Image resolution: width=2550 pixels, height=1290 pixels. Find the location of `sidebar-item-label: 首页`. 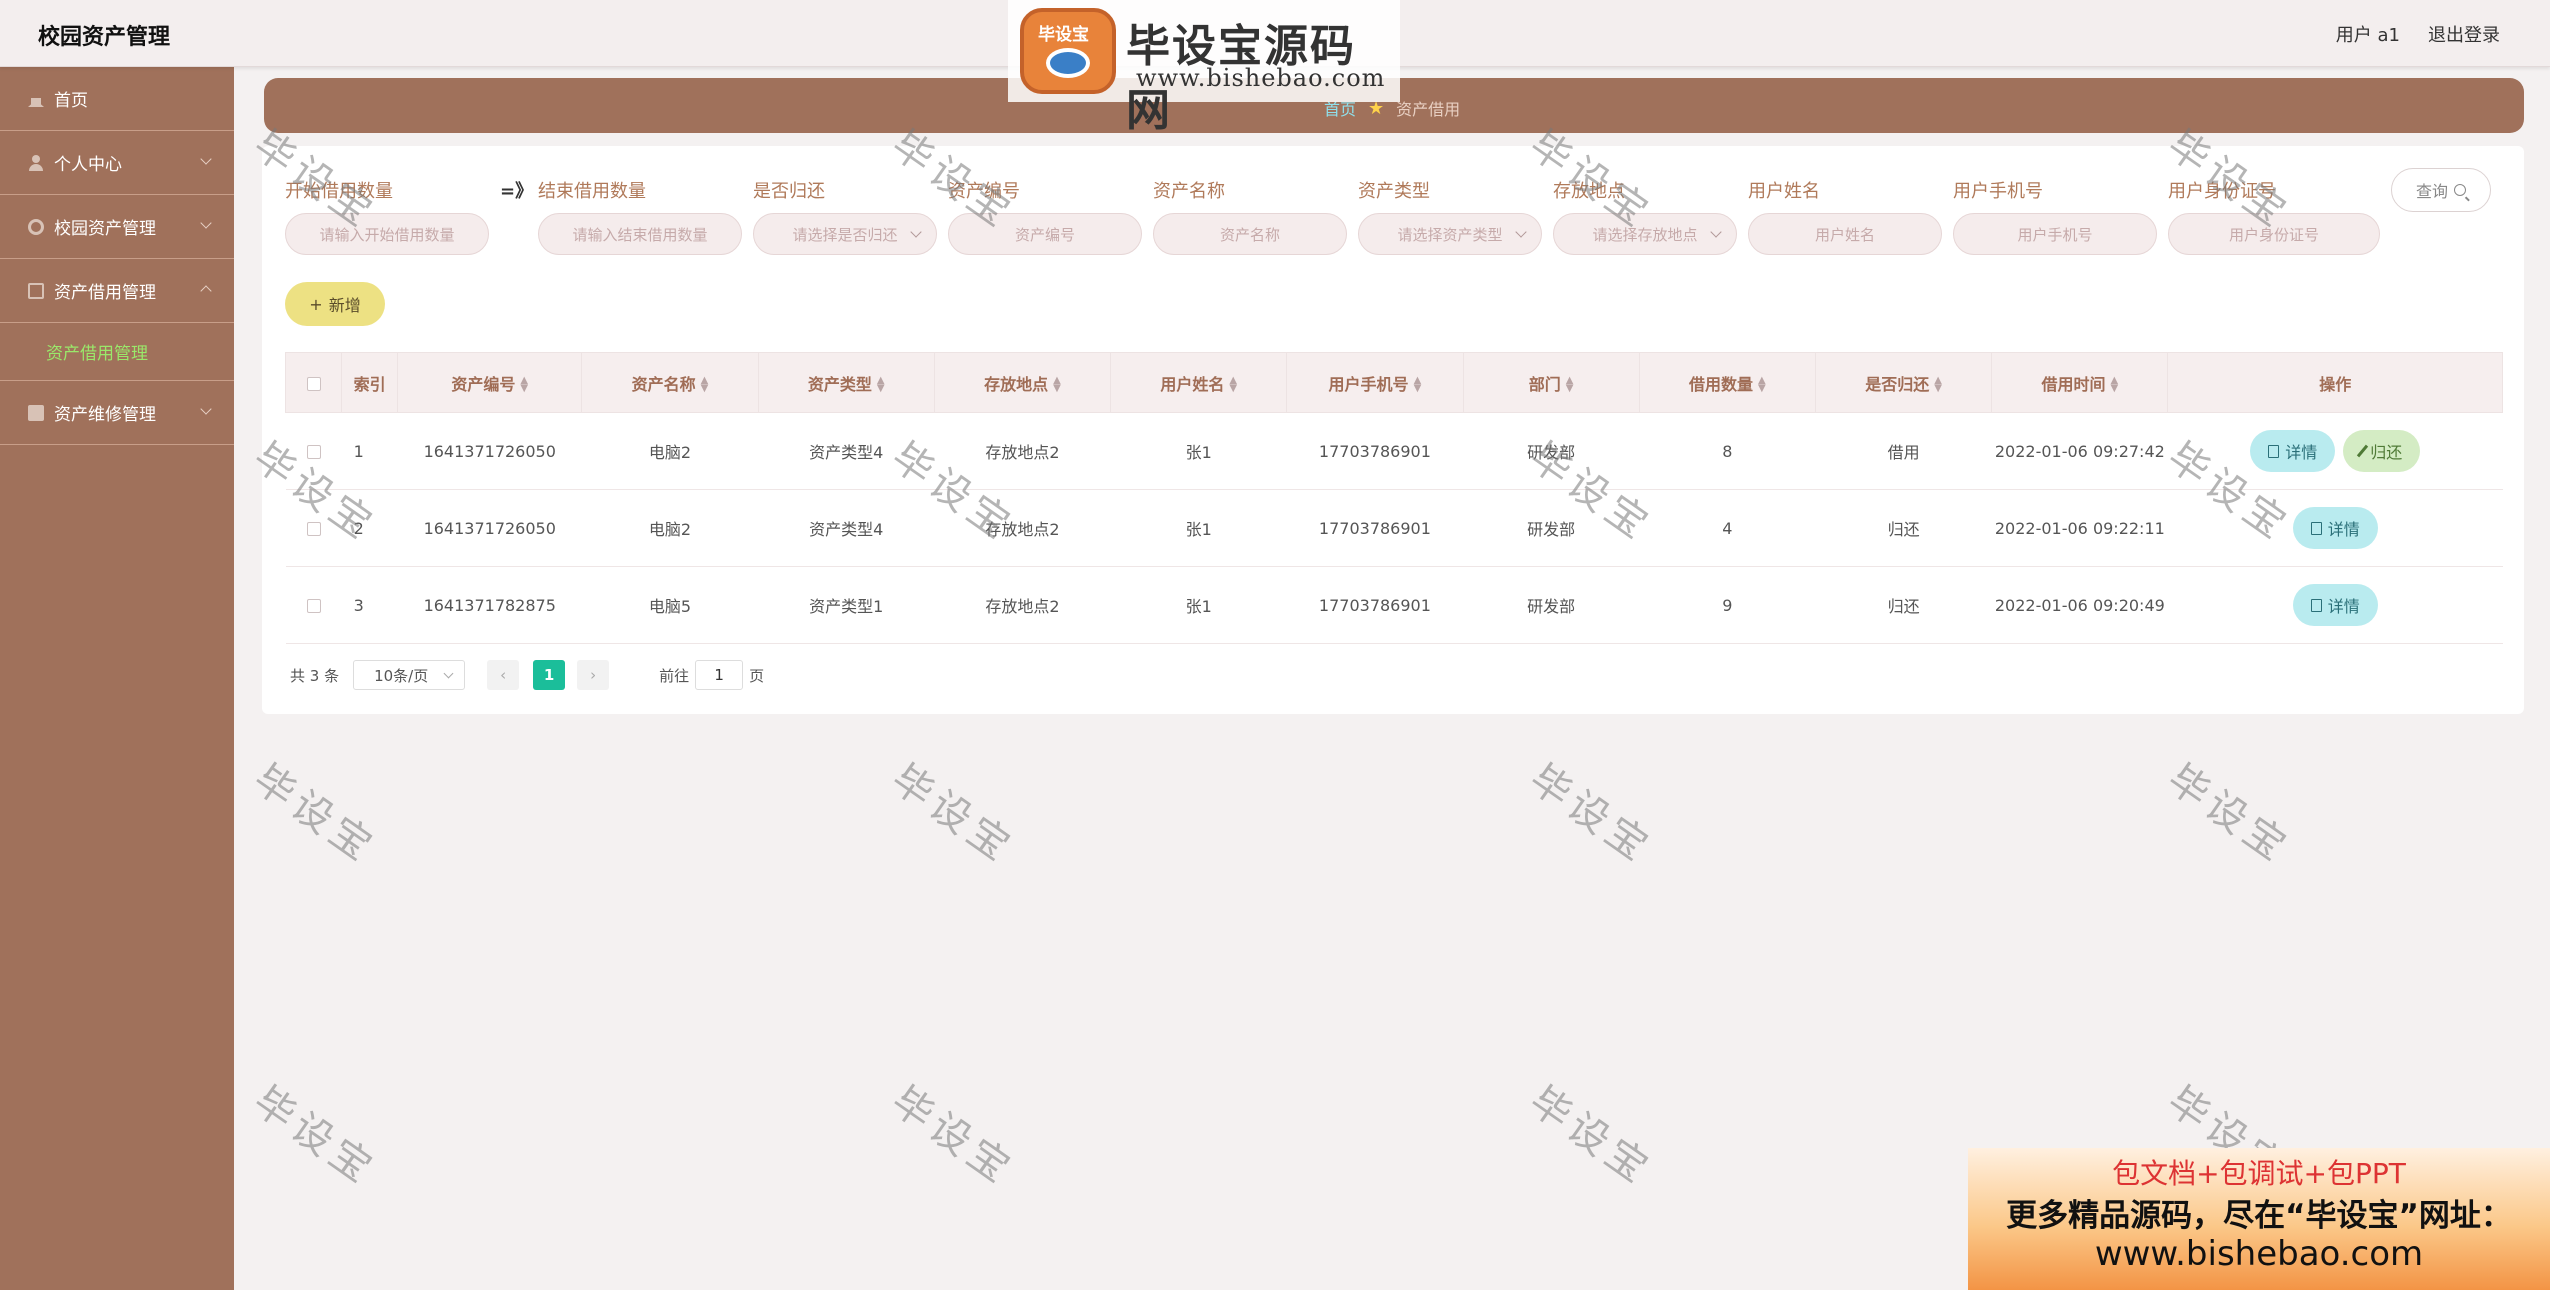

sidebar-item-label: 首页 is located at coordinates (71, 101).